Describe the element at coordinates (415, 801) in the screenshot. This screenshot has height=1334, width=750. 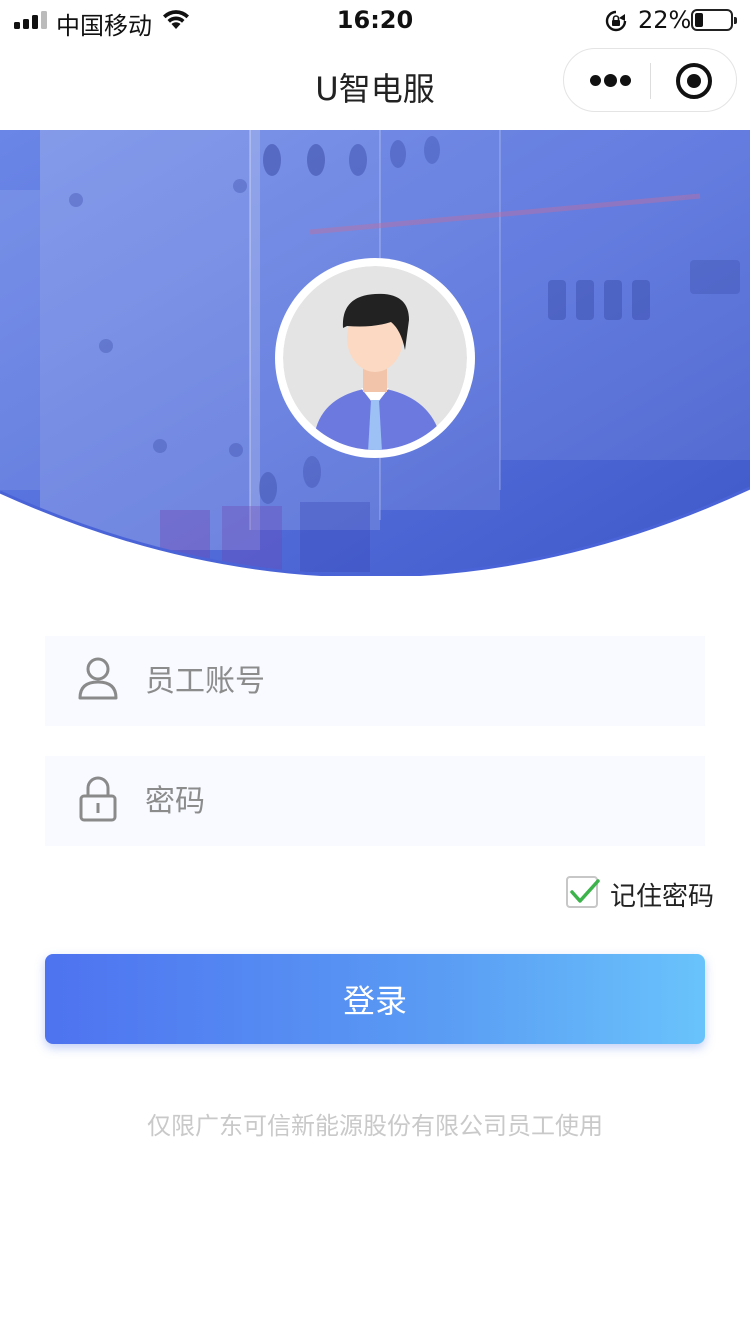
I see `password-input` at that location.